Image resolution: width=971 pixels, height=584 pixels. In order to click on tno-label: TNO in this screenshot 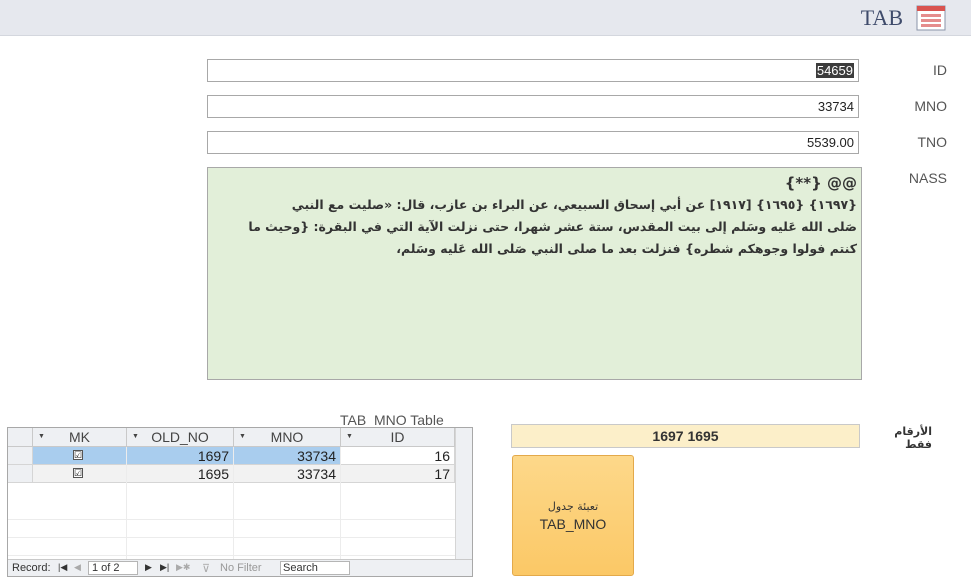, I will do `click(932, 142)`.